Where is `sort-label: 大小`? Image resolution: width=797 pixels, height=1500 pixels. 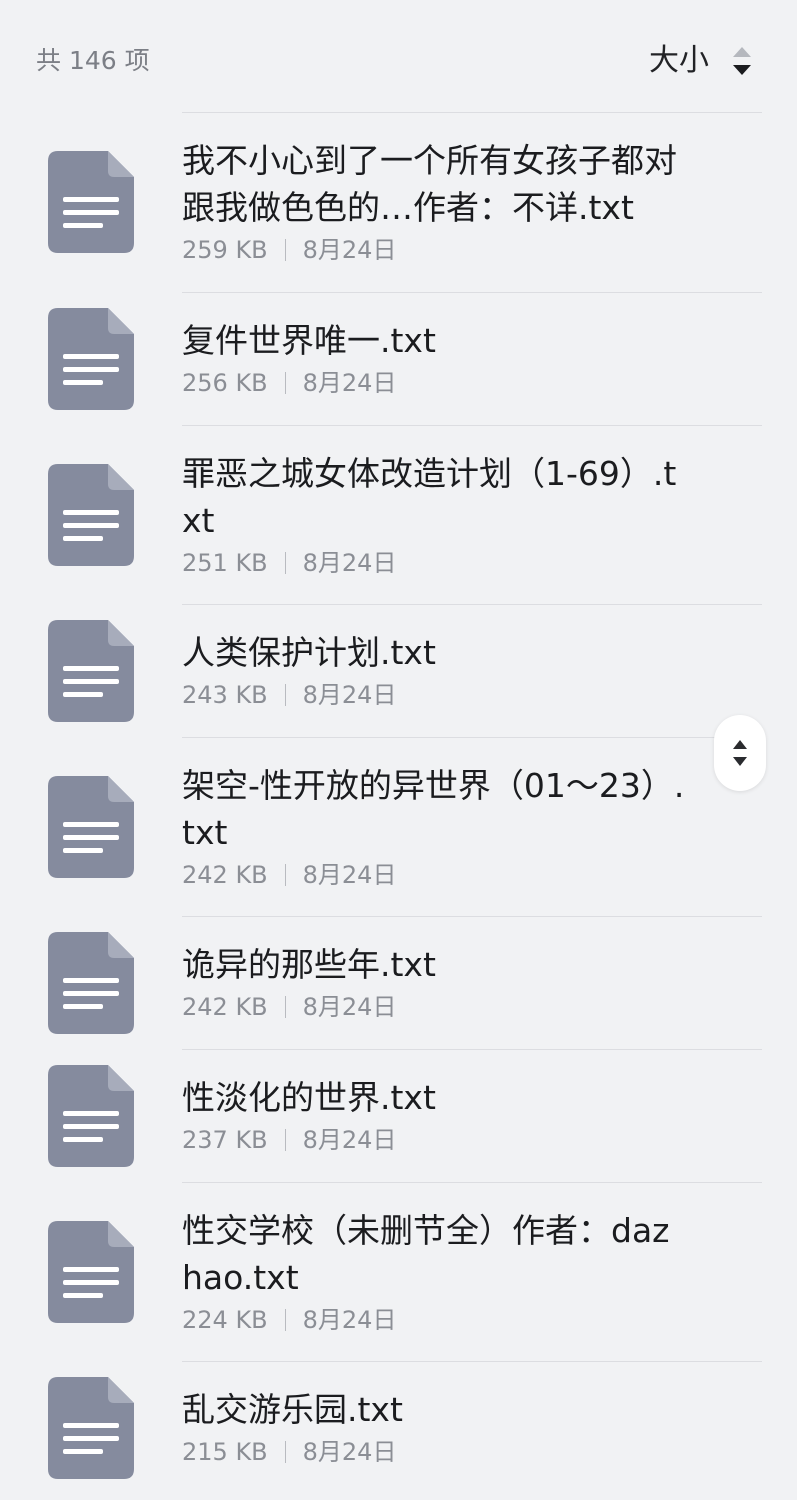 sort-label: 大小 is located at coordinates (679, 60).